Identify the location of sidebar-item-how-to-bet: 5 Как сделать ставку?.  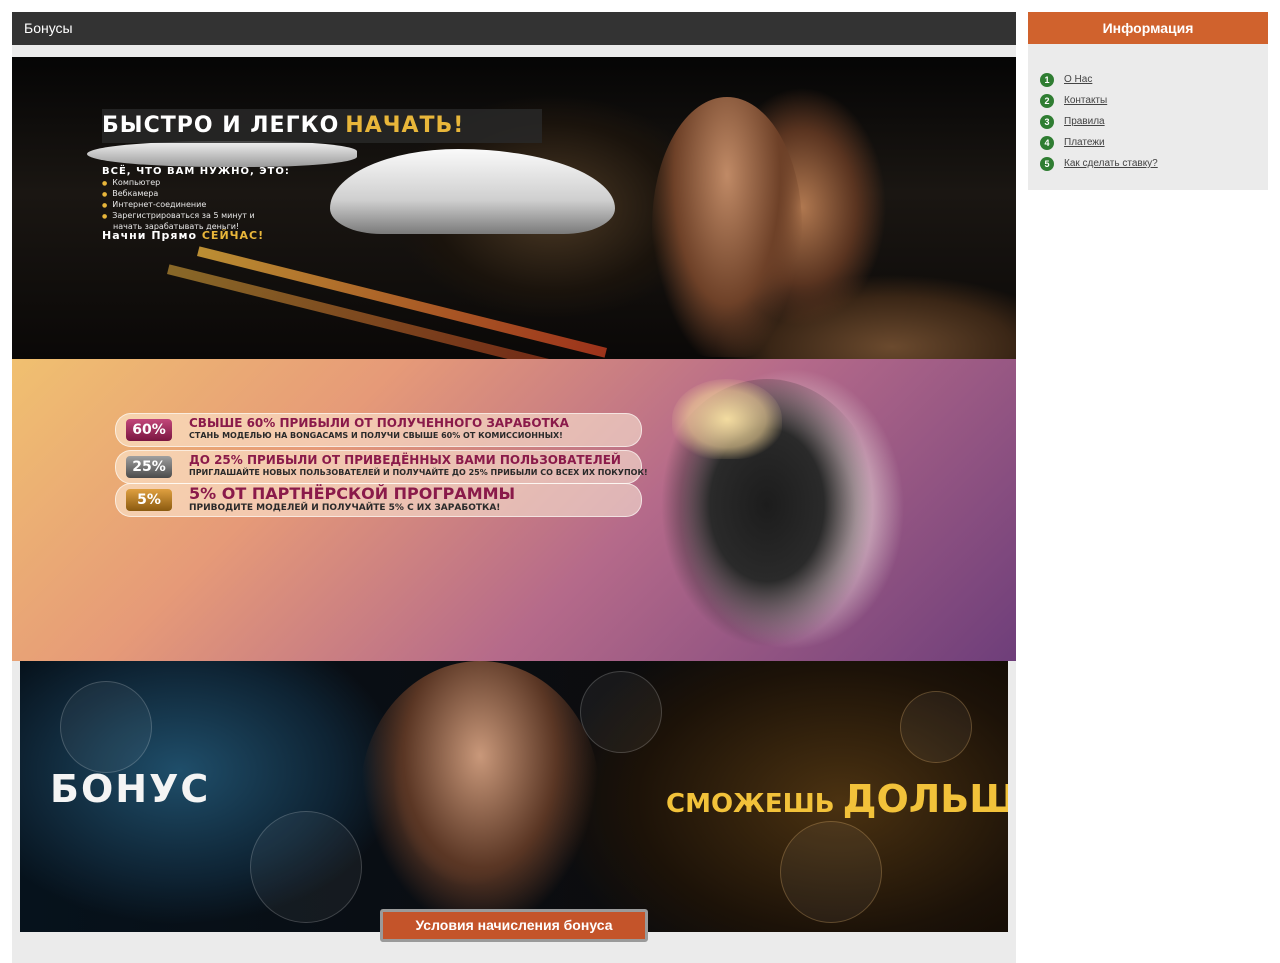
(1099, 163).